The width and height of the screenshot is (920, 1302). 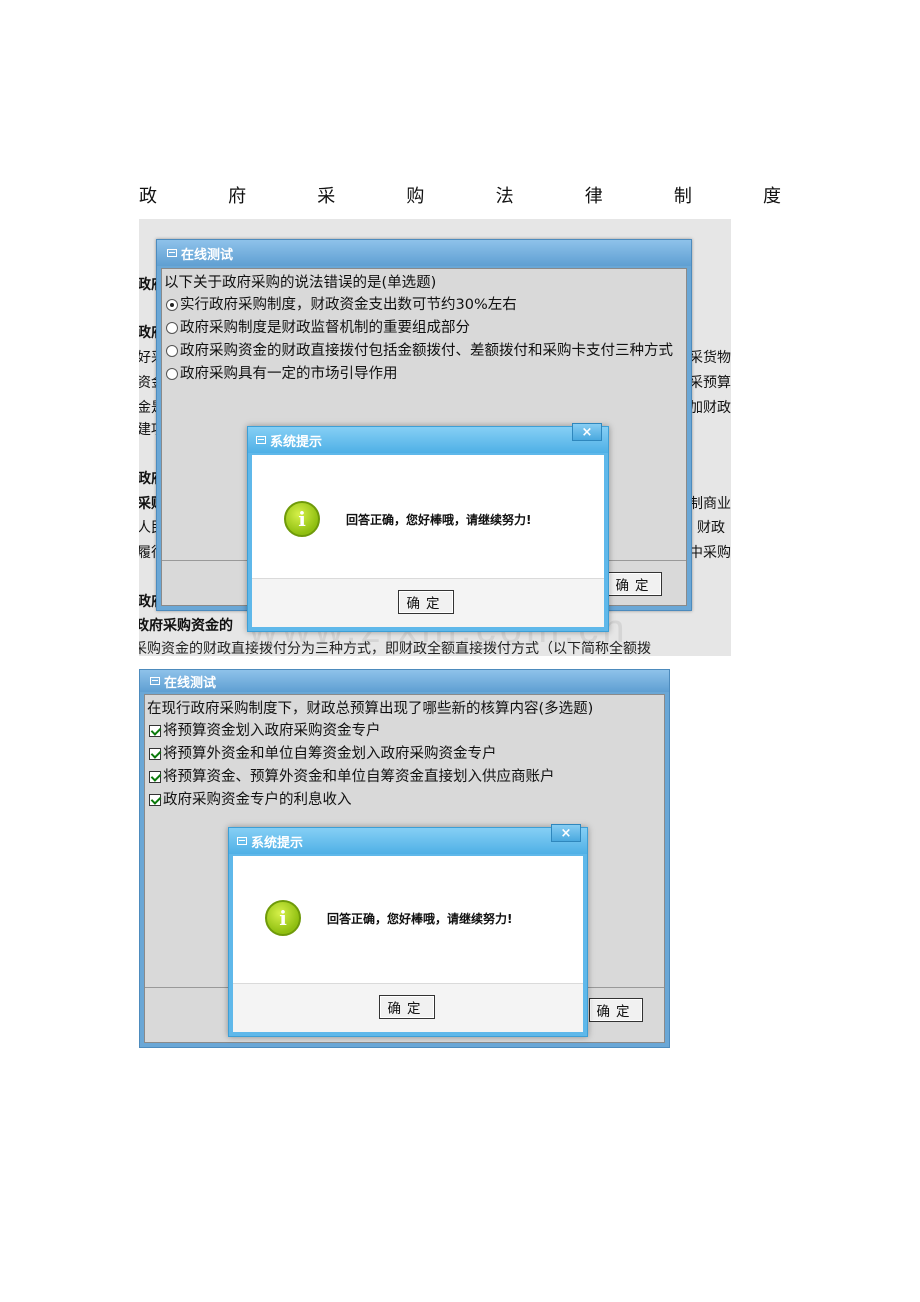 I want to click on title-char: 府, so click(x=237, y=196).